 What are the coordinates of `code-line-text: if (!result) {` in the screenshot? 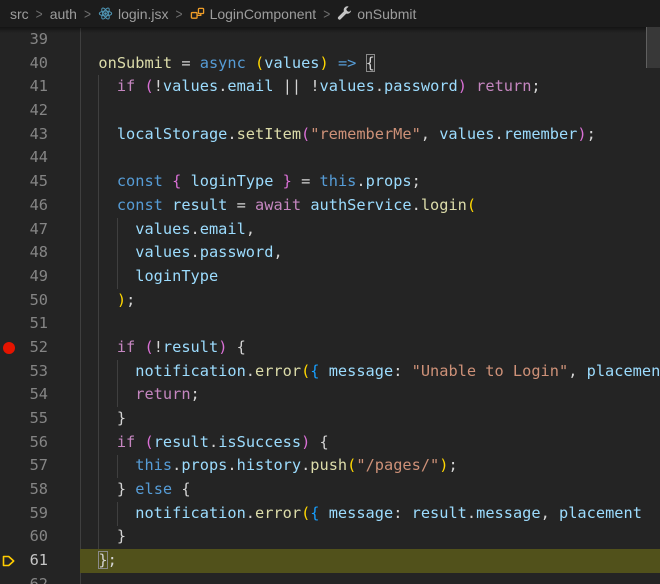 It's located at (370, 348).